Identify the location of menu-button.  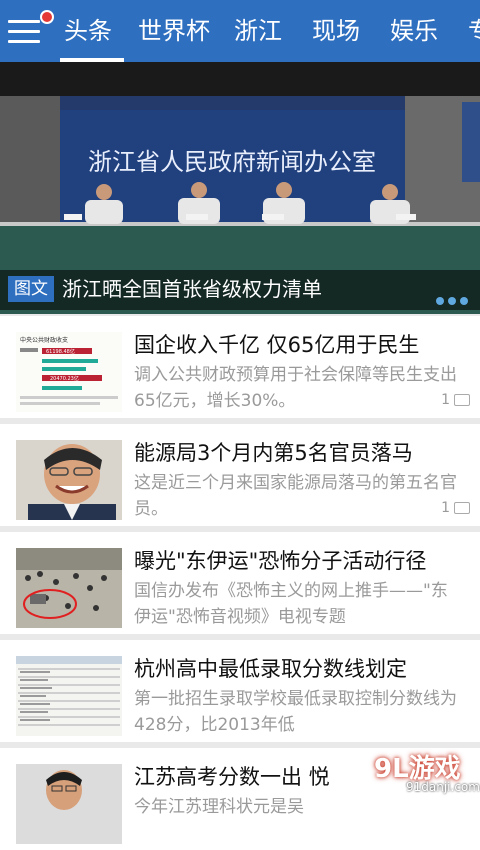
(30, 31).